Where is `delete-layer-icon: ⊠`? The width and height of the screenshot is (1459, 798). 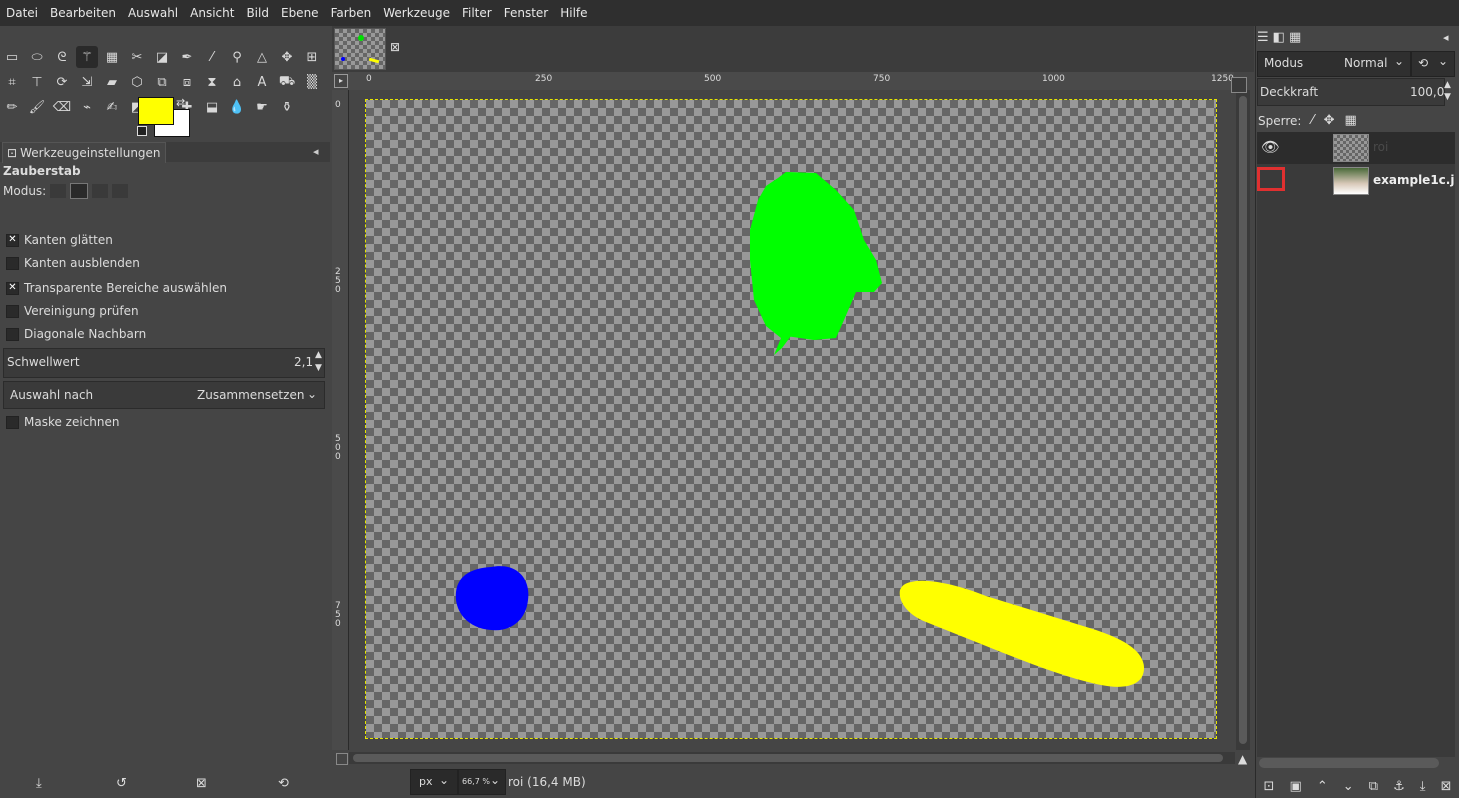 delete-layer-icon: ⊠ is located at coordinates (1446, 786).